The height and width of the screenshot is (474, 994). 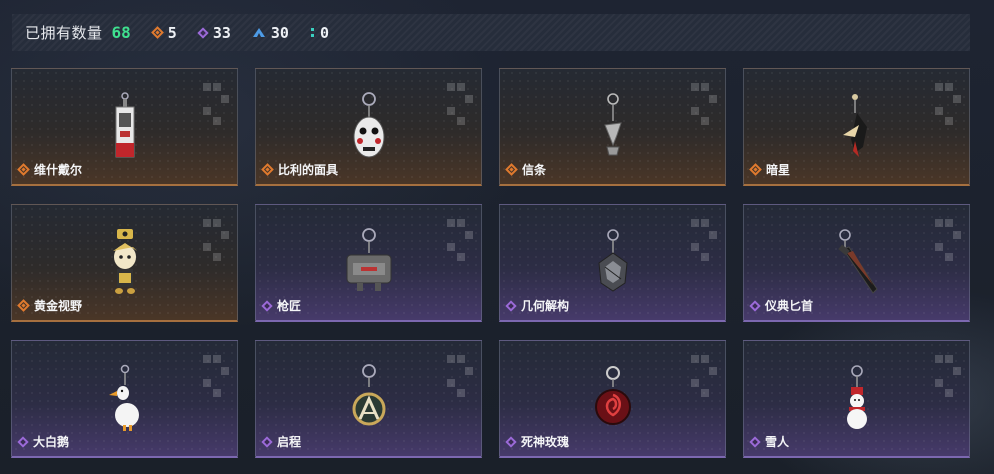 I want to click on charm-name: 比利的面具, so click(x=308, y=170).